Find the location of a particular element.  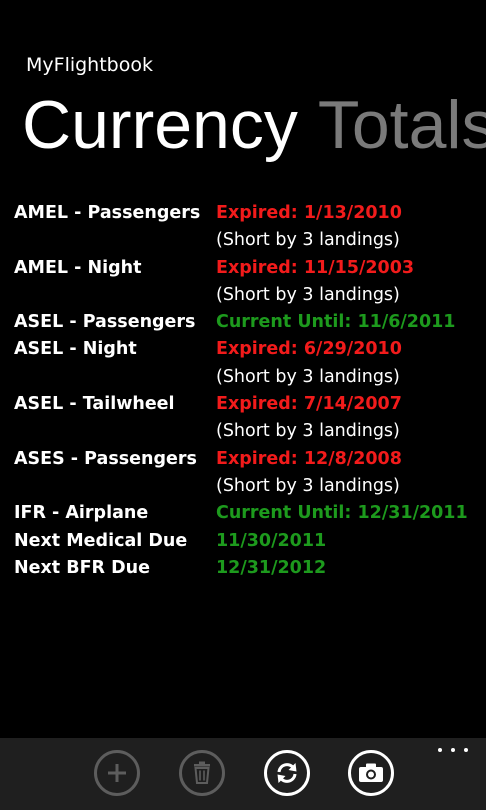

pivot-header: Currency Totals is located at coordinates (254, 125).